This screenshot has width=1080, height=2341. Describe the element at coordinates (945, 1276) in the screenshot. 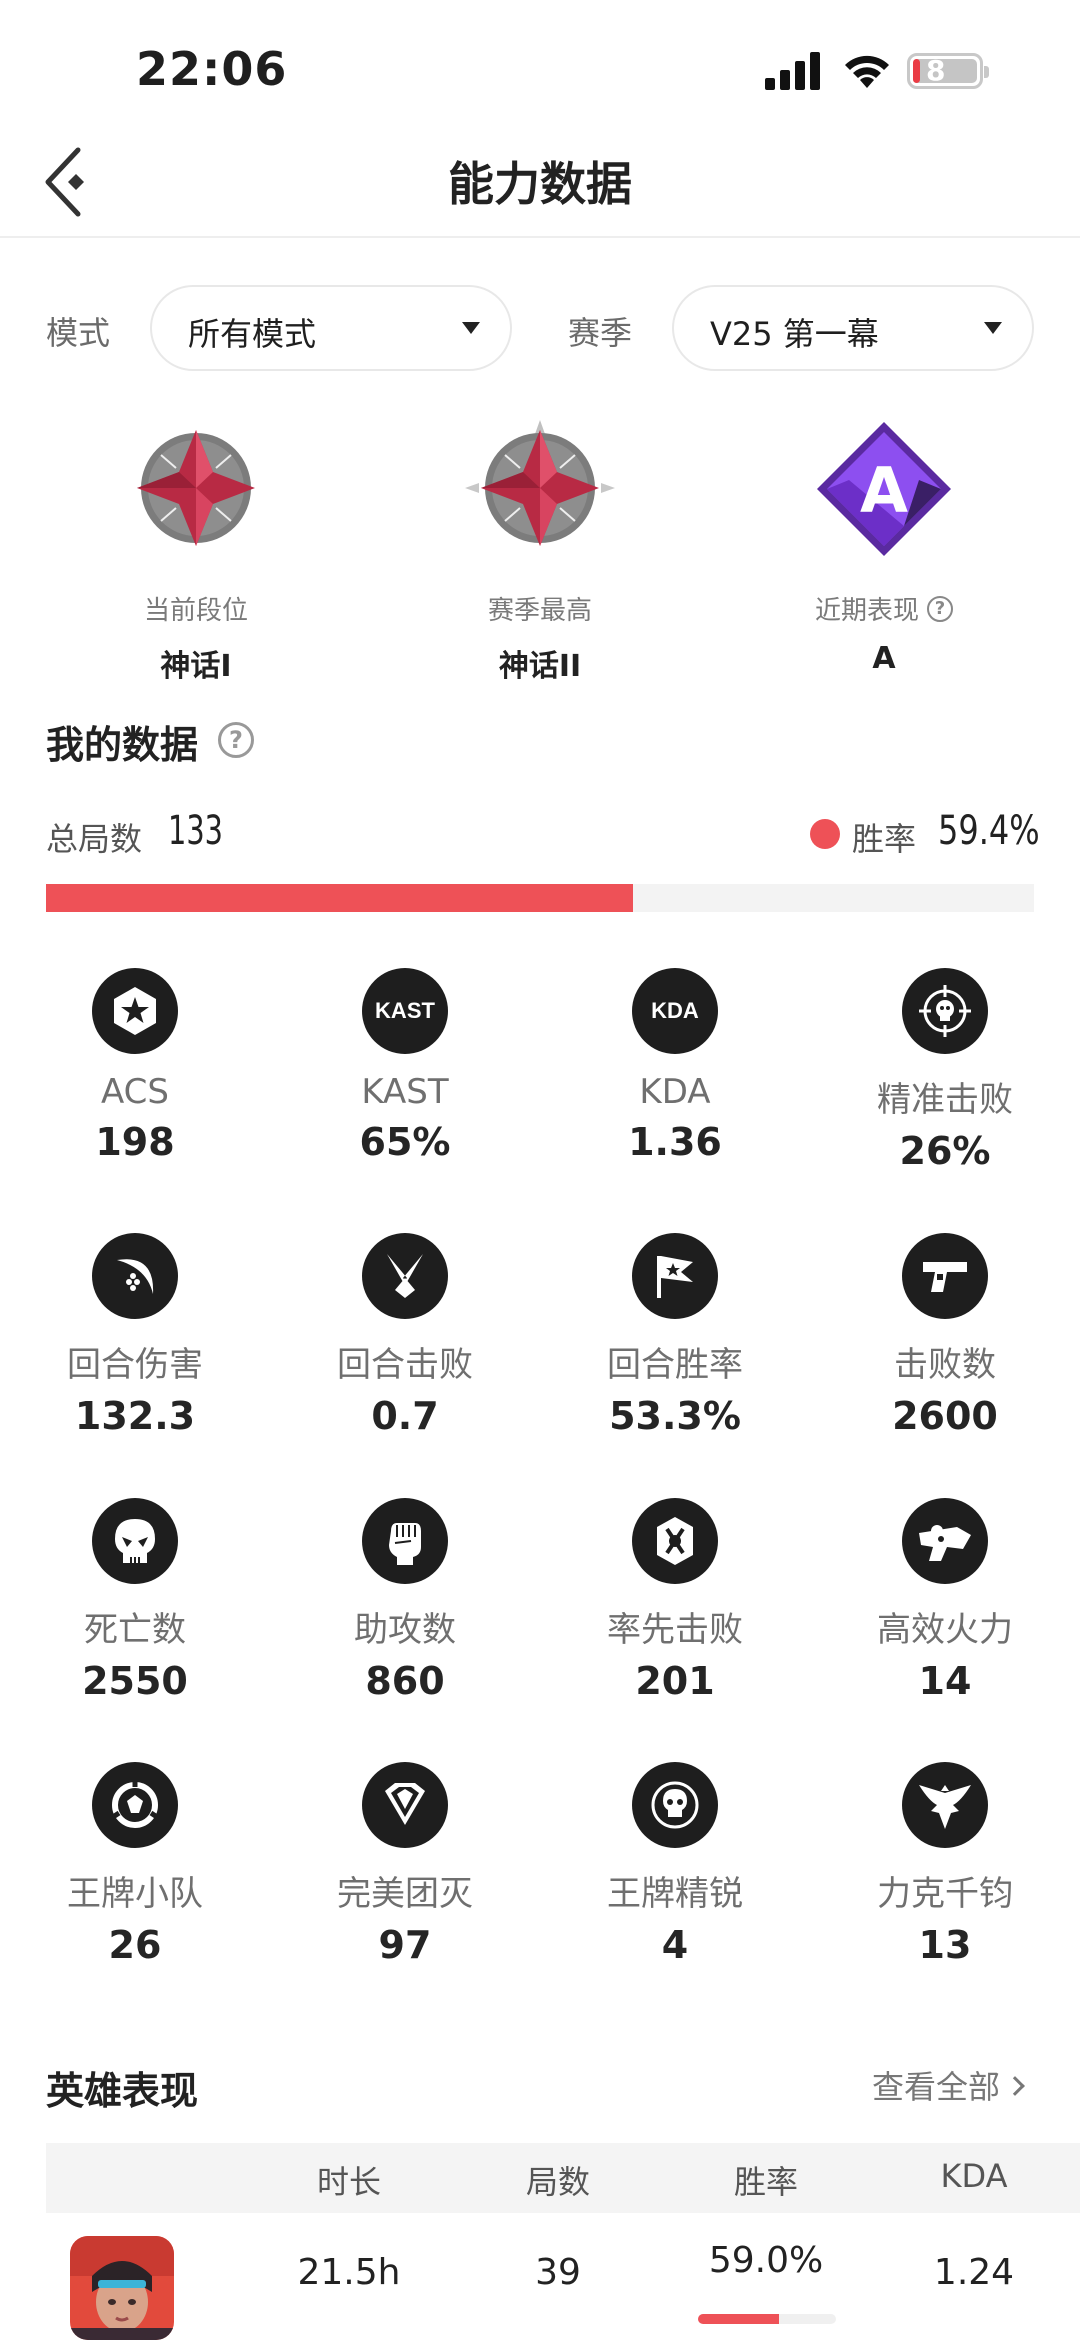

I see `pistol-icon` at that location.